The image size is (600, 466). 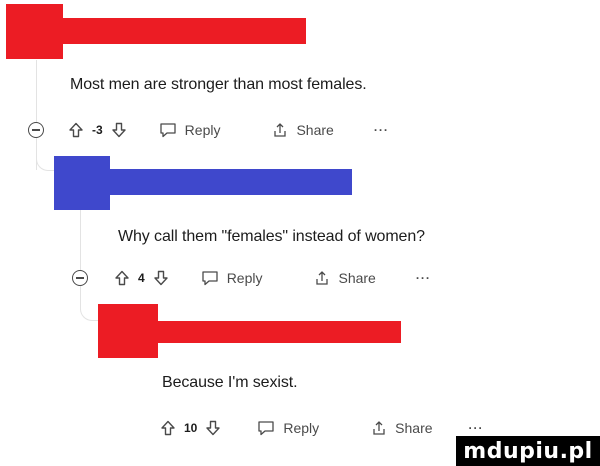 I want to click on watermark: mdupiu.pl, so click(x=528, y=451).